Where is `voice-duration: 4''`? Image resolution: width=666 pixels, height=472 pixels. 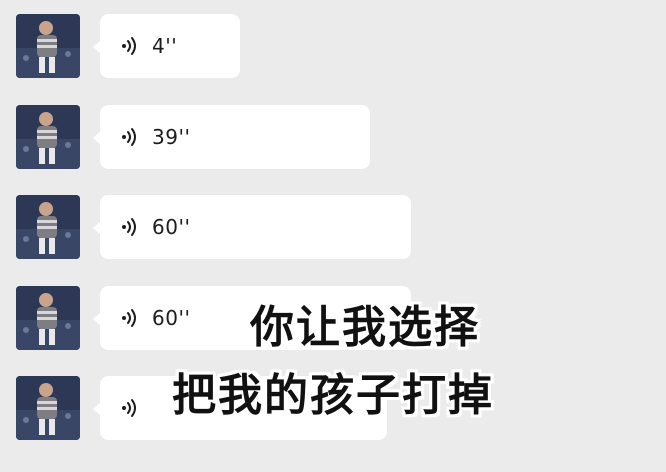
voice-duration: 4'' is located at coordinates (165, 46).